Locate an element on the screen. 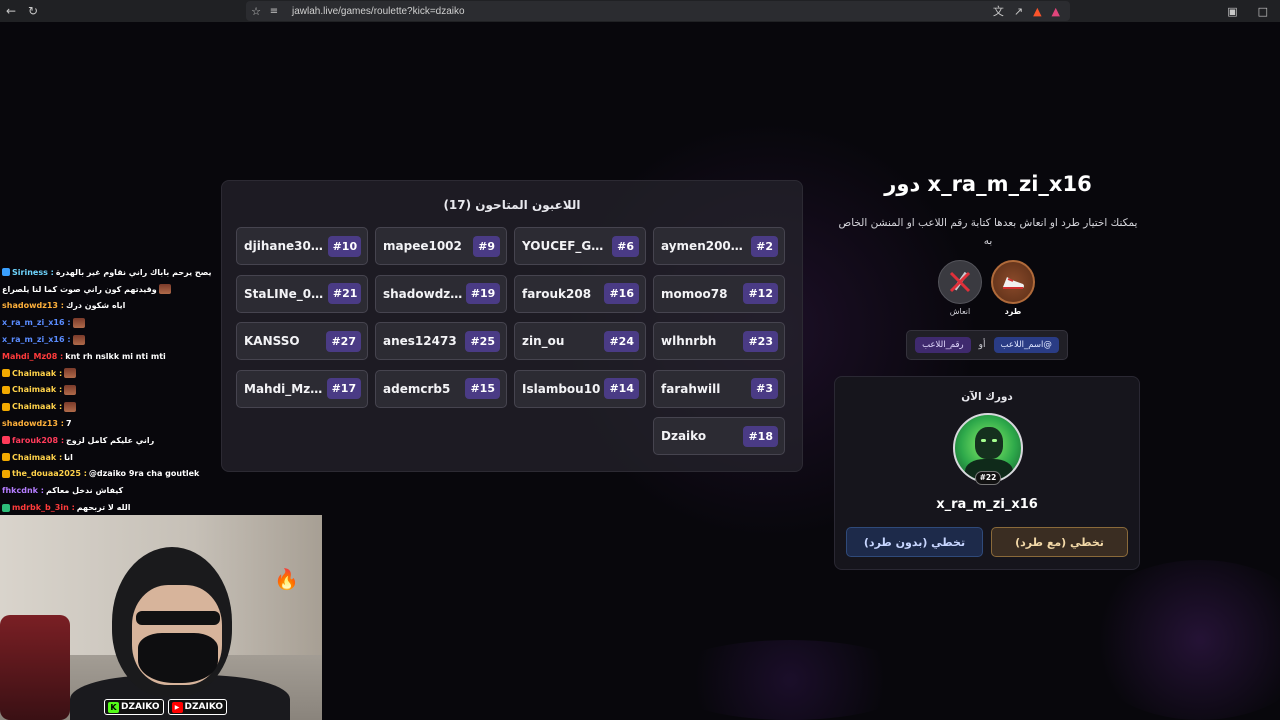 This screenshot has width=1280, height=720. player-card: mapee1002 #9 is located at coordinates (441, 246).